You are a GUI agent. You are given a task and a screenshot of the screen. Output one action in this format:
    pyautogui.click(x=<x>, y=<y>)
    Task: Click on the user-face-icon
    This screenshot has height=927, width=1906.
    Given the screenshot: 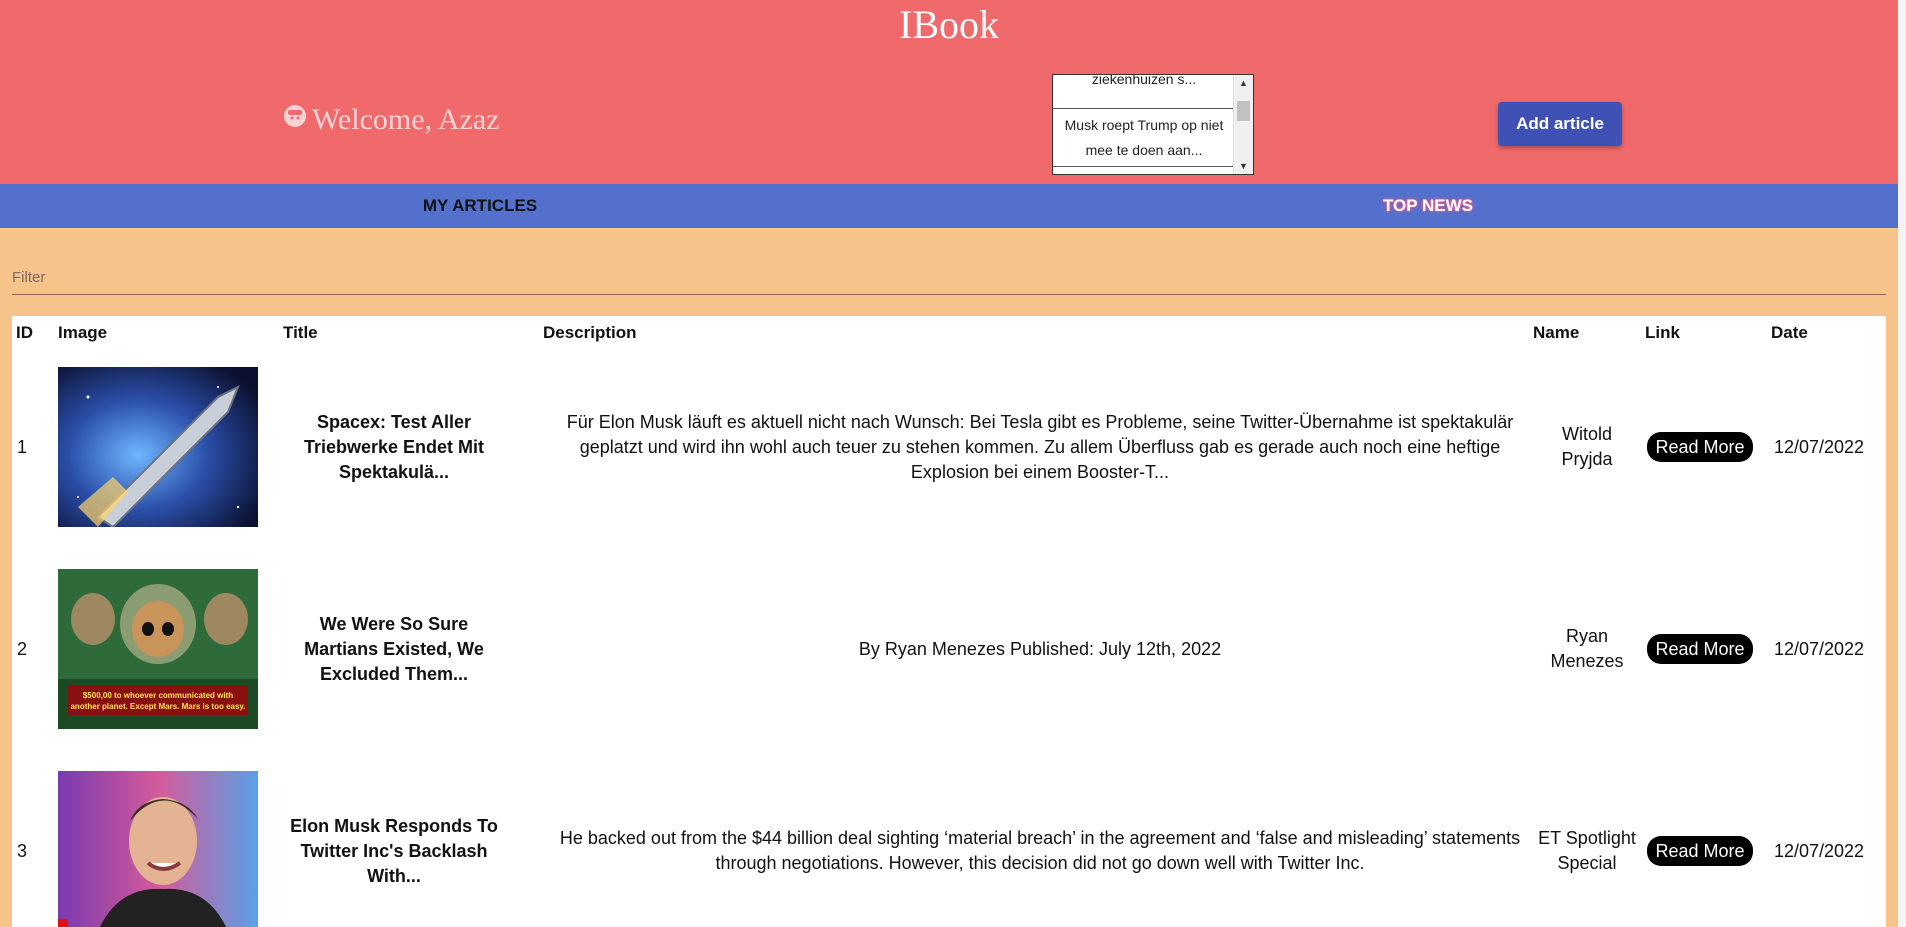 What is the action you would take?
    pyautogui.click(x=297, y=120)
    